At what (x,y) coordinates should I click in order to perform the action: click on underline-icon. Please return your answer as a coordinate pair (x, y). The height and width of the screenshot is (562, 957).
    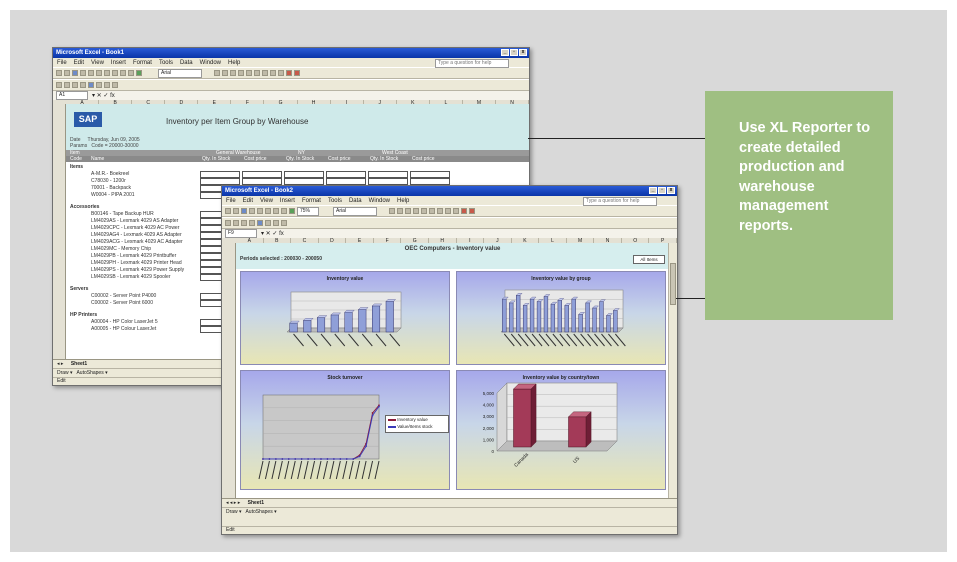
    Looking at the image, I should click on (233, 73).